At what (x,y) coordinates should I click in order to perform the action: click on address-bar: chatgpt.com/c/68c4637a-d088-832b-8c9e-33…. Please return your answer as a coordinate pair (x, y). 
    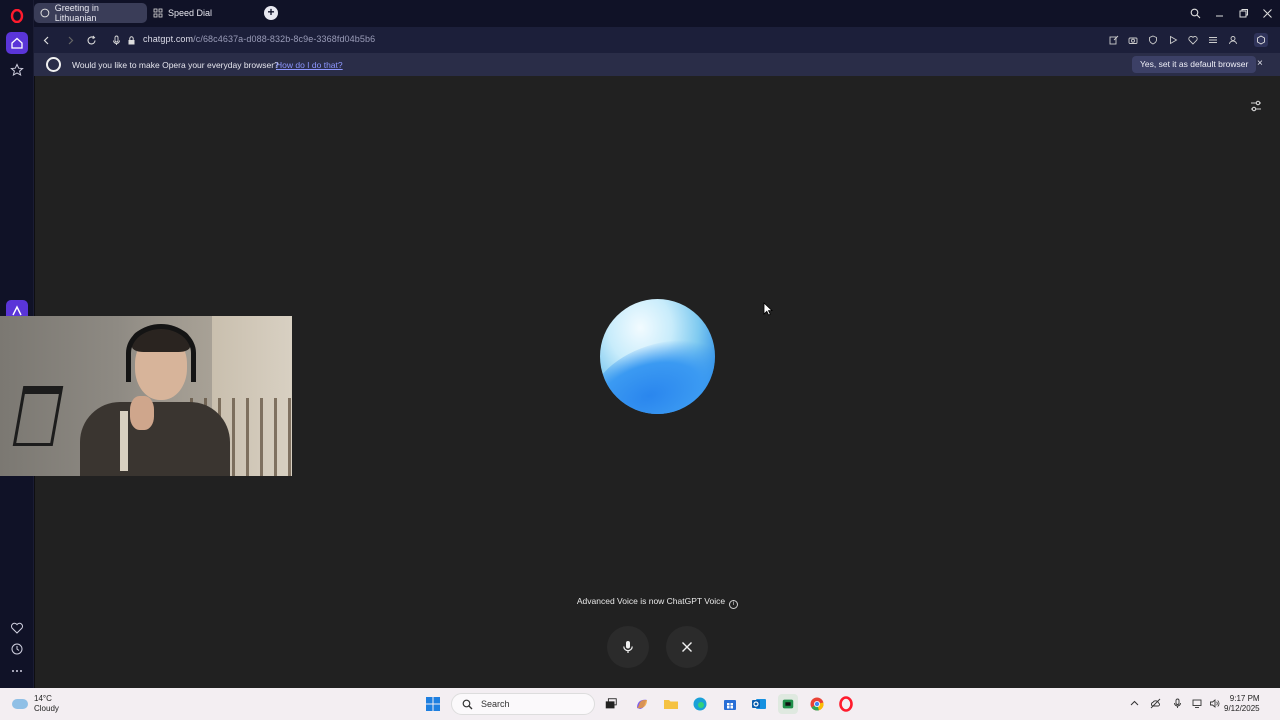
    Looking at the image, I should click on (657, 40).